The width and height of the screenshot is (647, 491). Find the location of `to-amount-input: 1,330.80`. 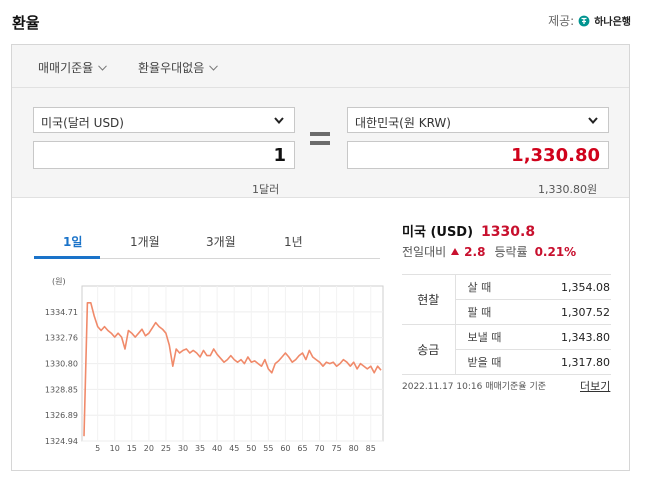

to-amount-input: 1,330.80 is located at coordinates (478, 155).